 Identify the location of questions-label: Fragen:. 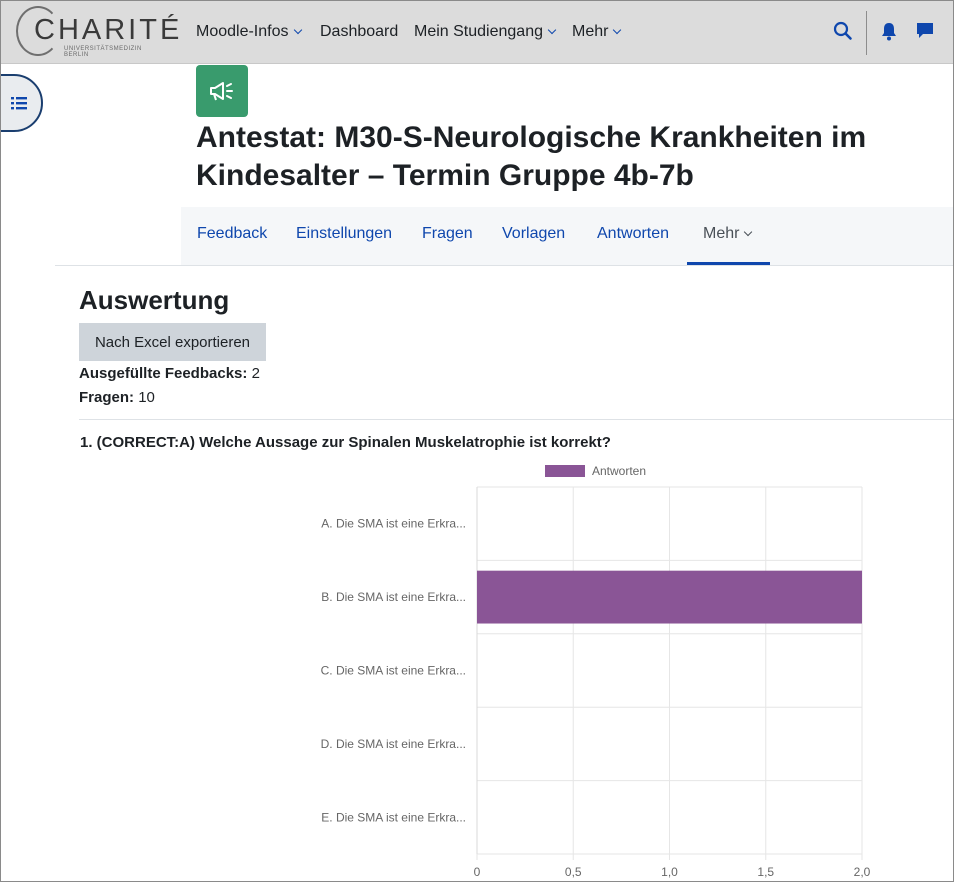
(107, 397).